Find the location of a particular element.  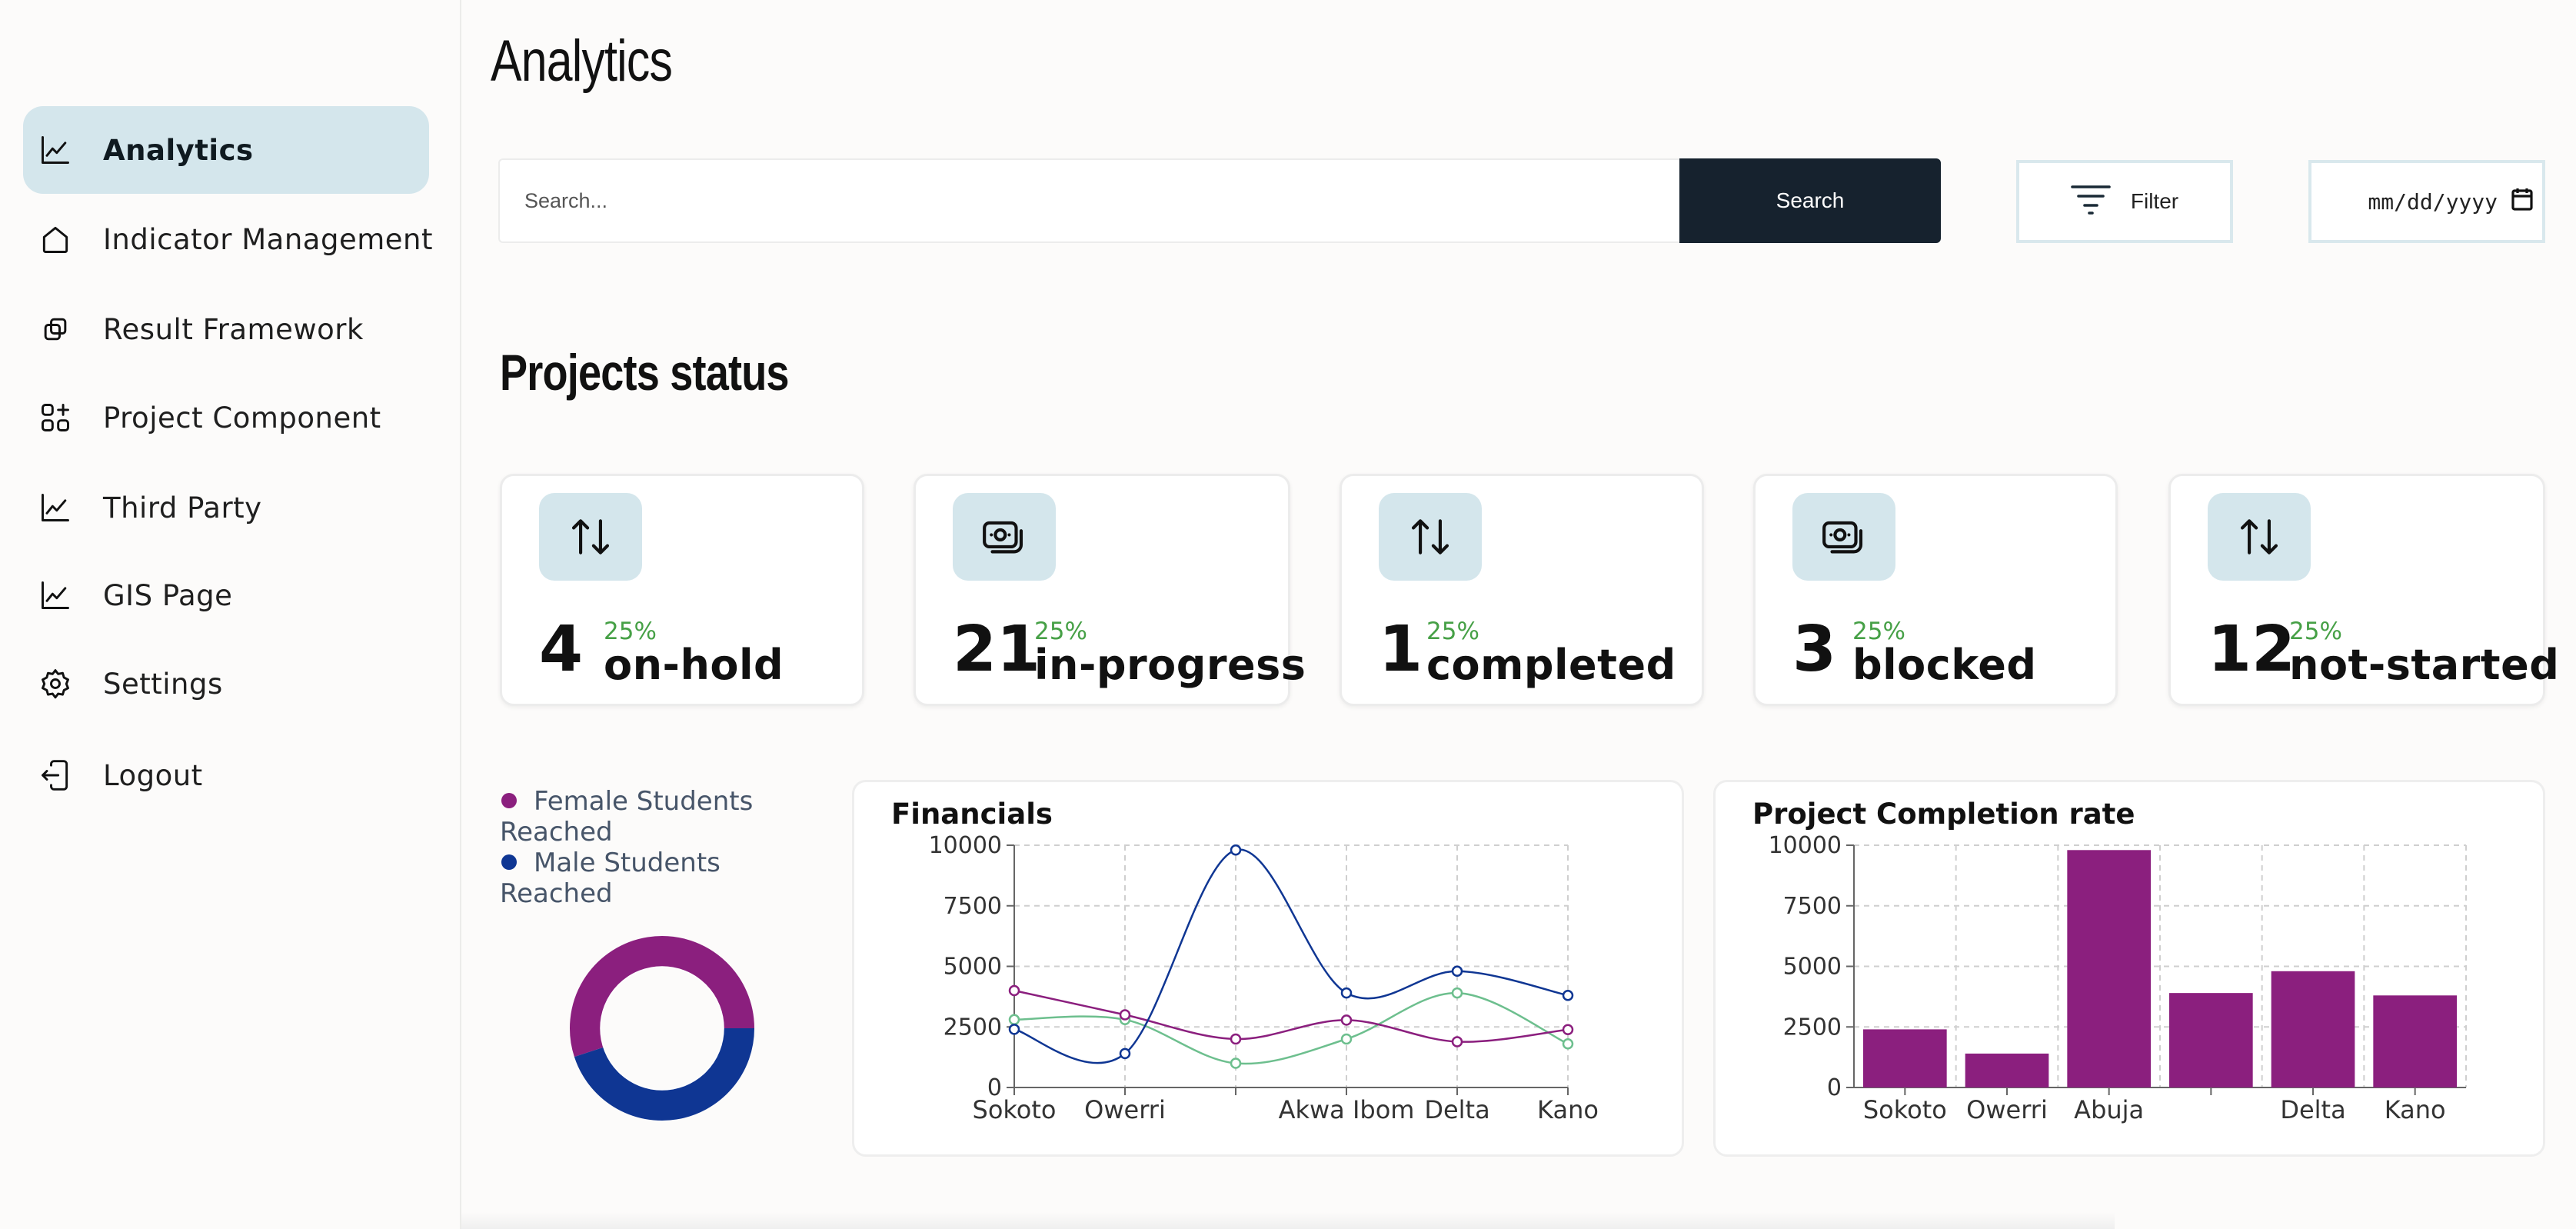

sidebar-item-result-framework: Result Framework is located at coordinates (226, 329).